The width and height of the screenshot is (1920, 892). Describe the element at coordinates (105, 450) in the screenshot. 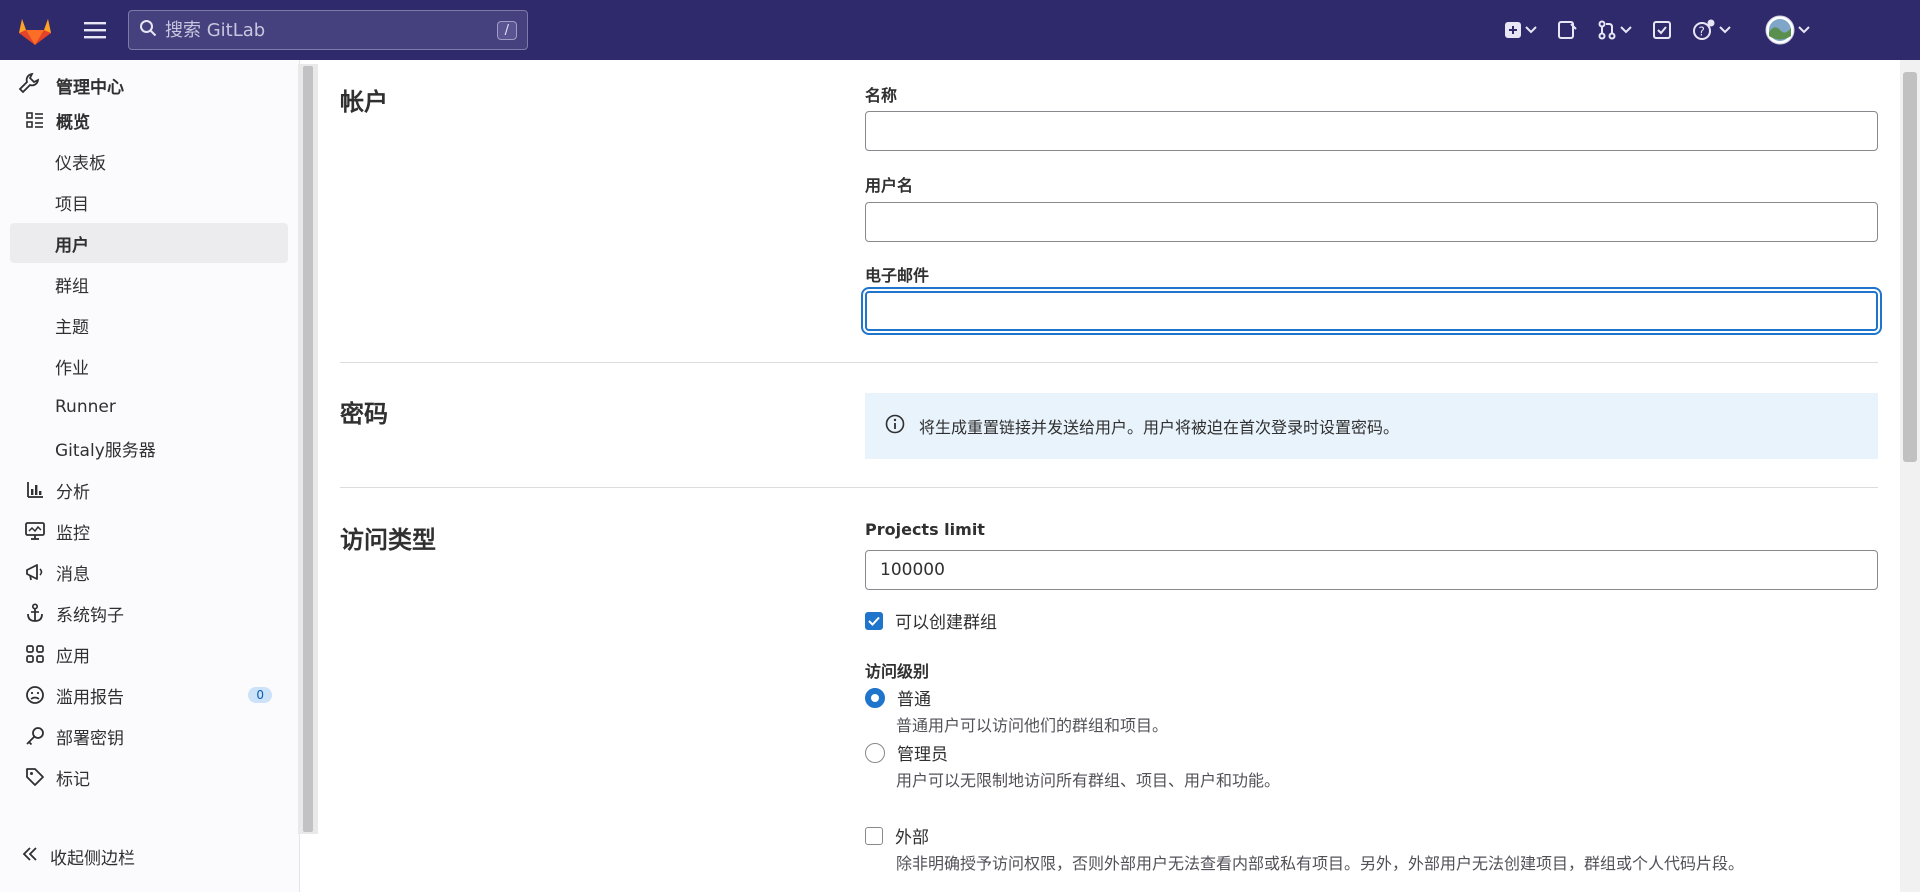

I see `sidebar-item-label: Gitaly服务器` at that location.